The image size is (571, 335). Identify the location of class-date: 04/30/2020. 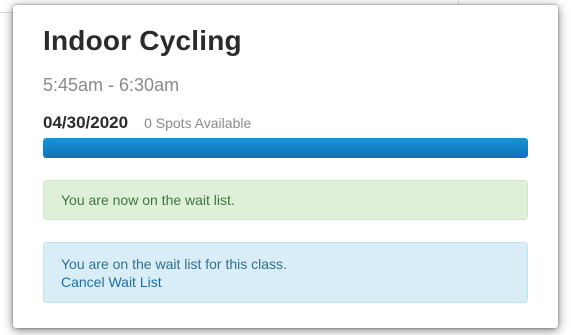
(86, 122).